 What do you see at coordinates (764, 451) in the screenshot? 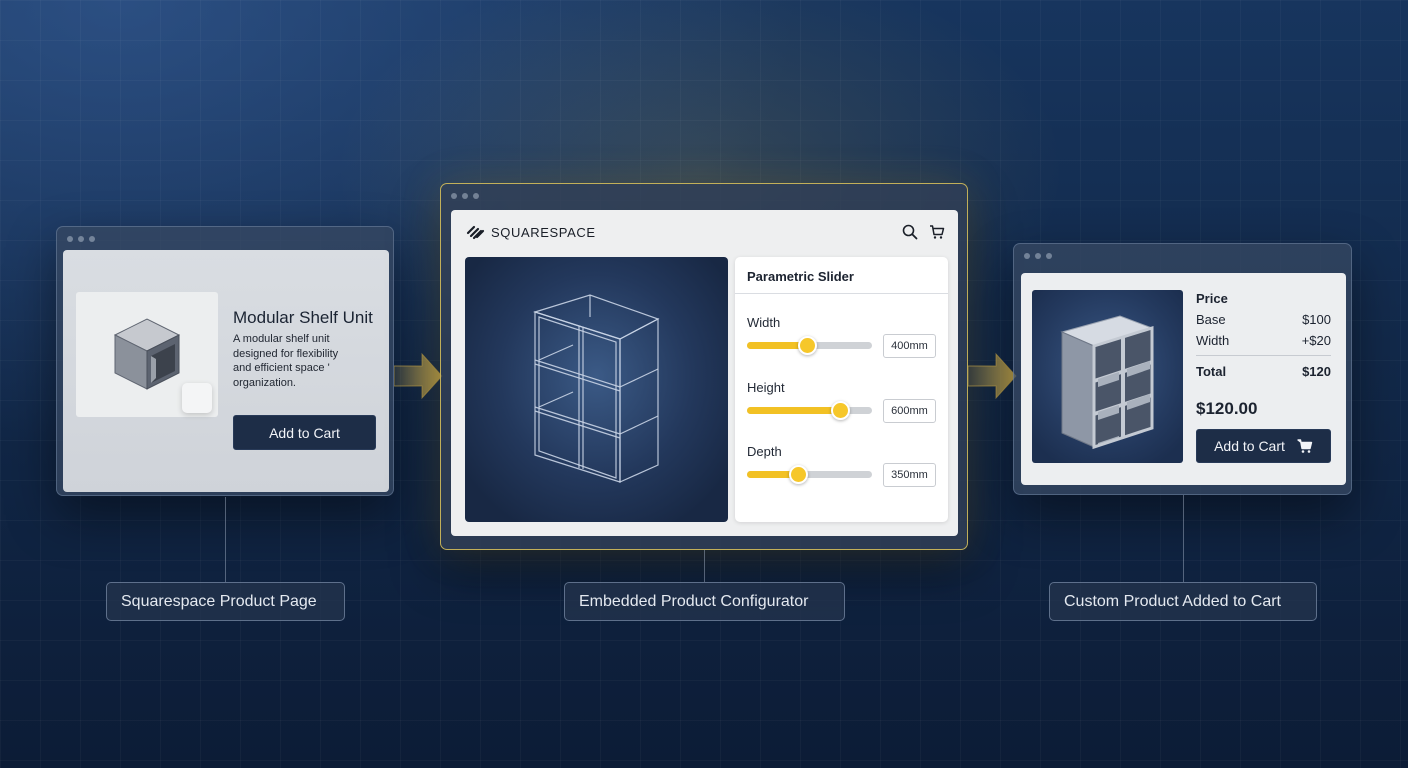
I see `slider-label: Depth` at bounding box center [764, 451].